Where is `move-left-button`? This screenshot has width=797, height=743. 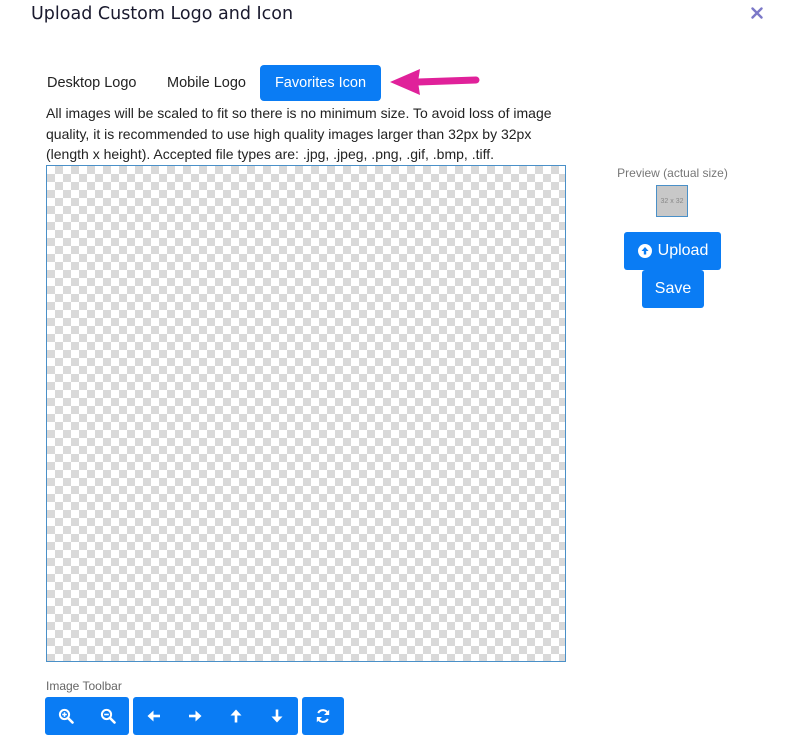 move-left-button is located at coordinates (153, 716).